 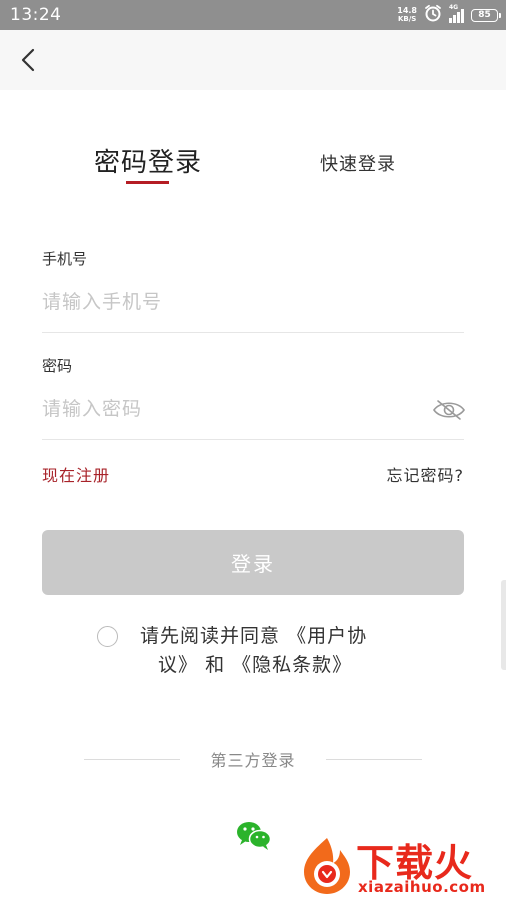 I want to click on eye-hidden-icon, so click(x=449, y=413).